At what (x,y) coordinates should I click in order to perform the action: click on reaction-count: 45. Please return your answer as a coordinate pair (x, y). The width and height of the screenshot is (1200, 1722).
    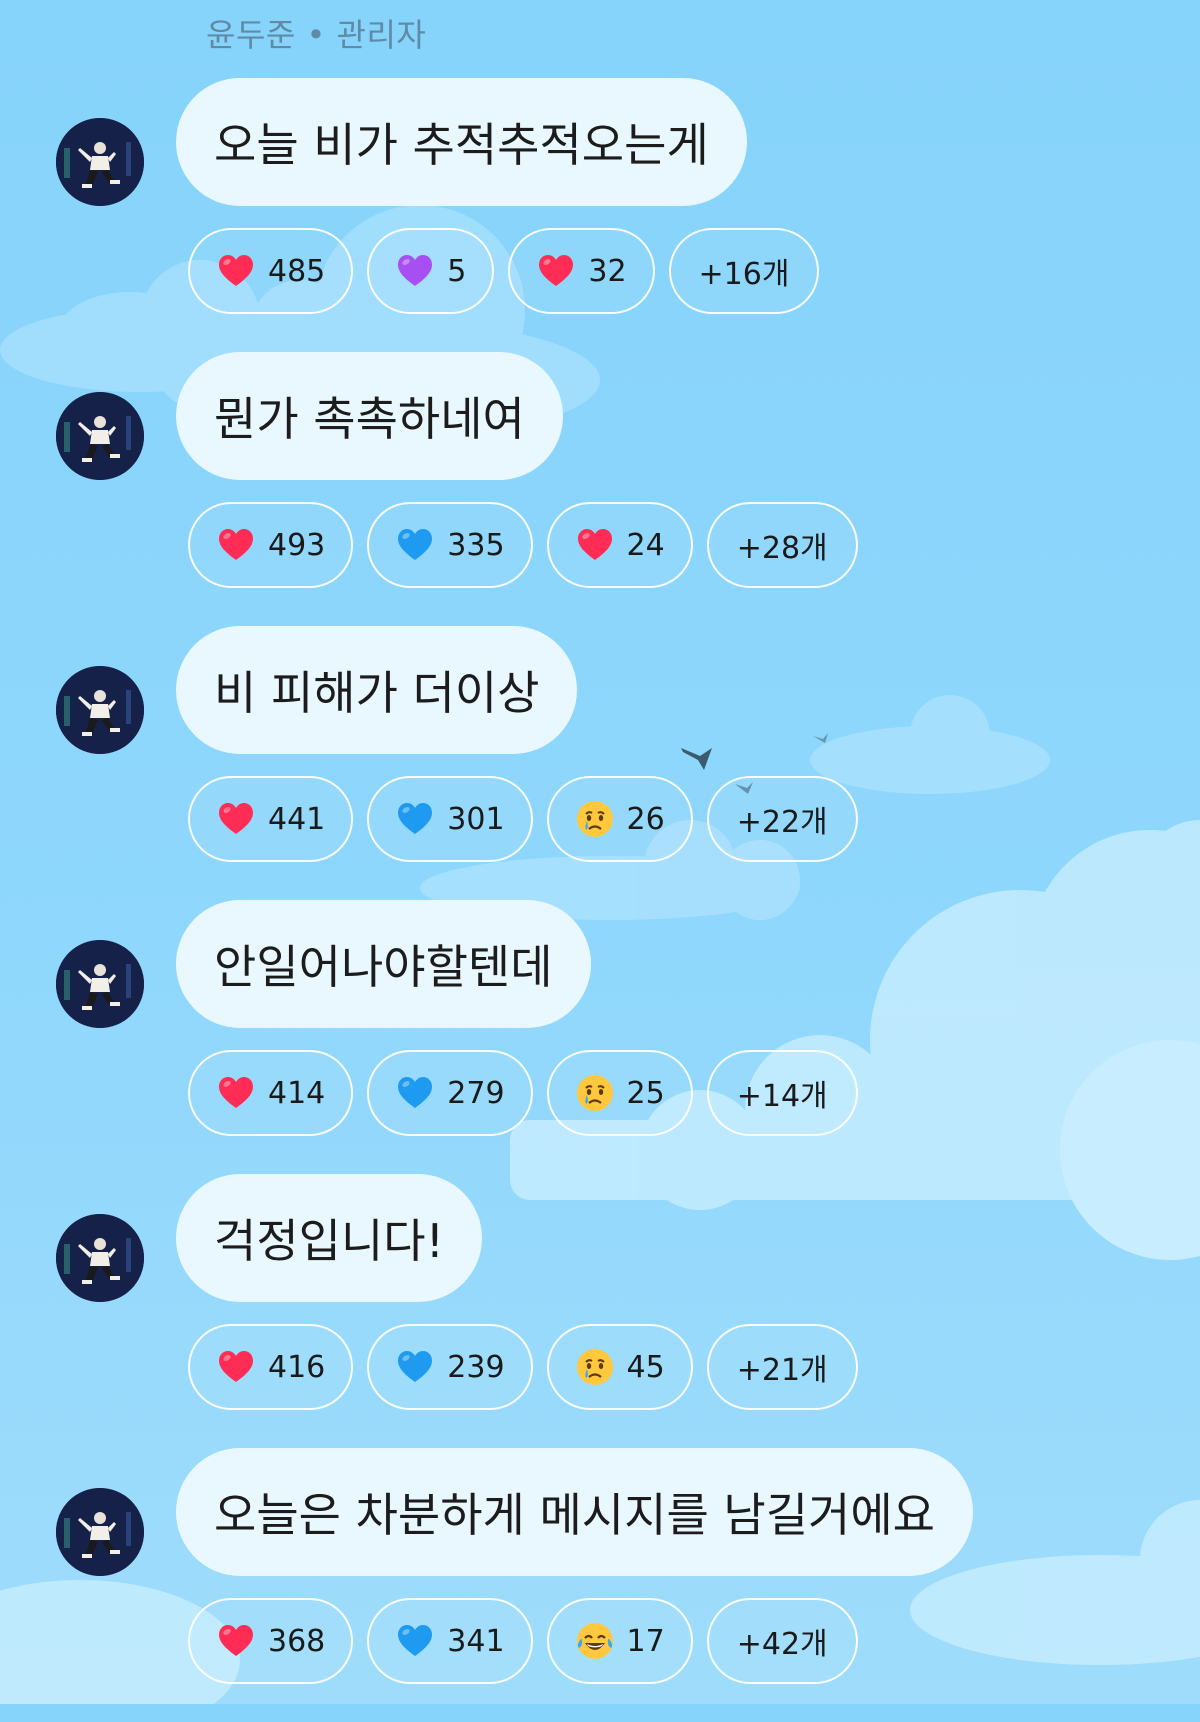
    Looking at the image, I should click on (645, 1367).